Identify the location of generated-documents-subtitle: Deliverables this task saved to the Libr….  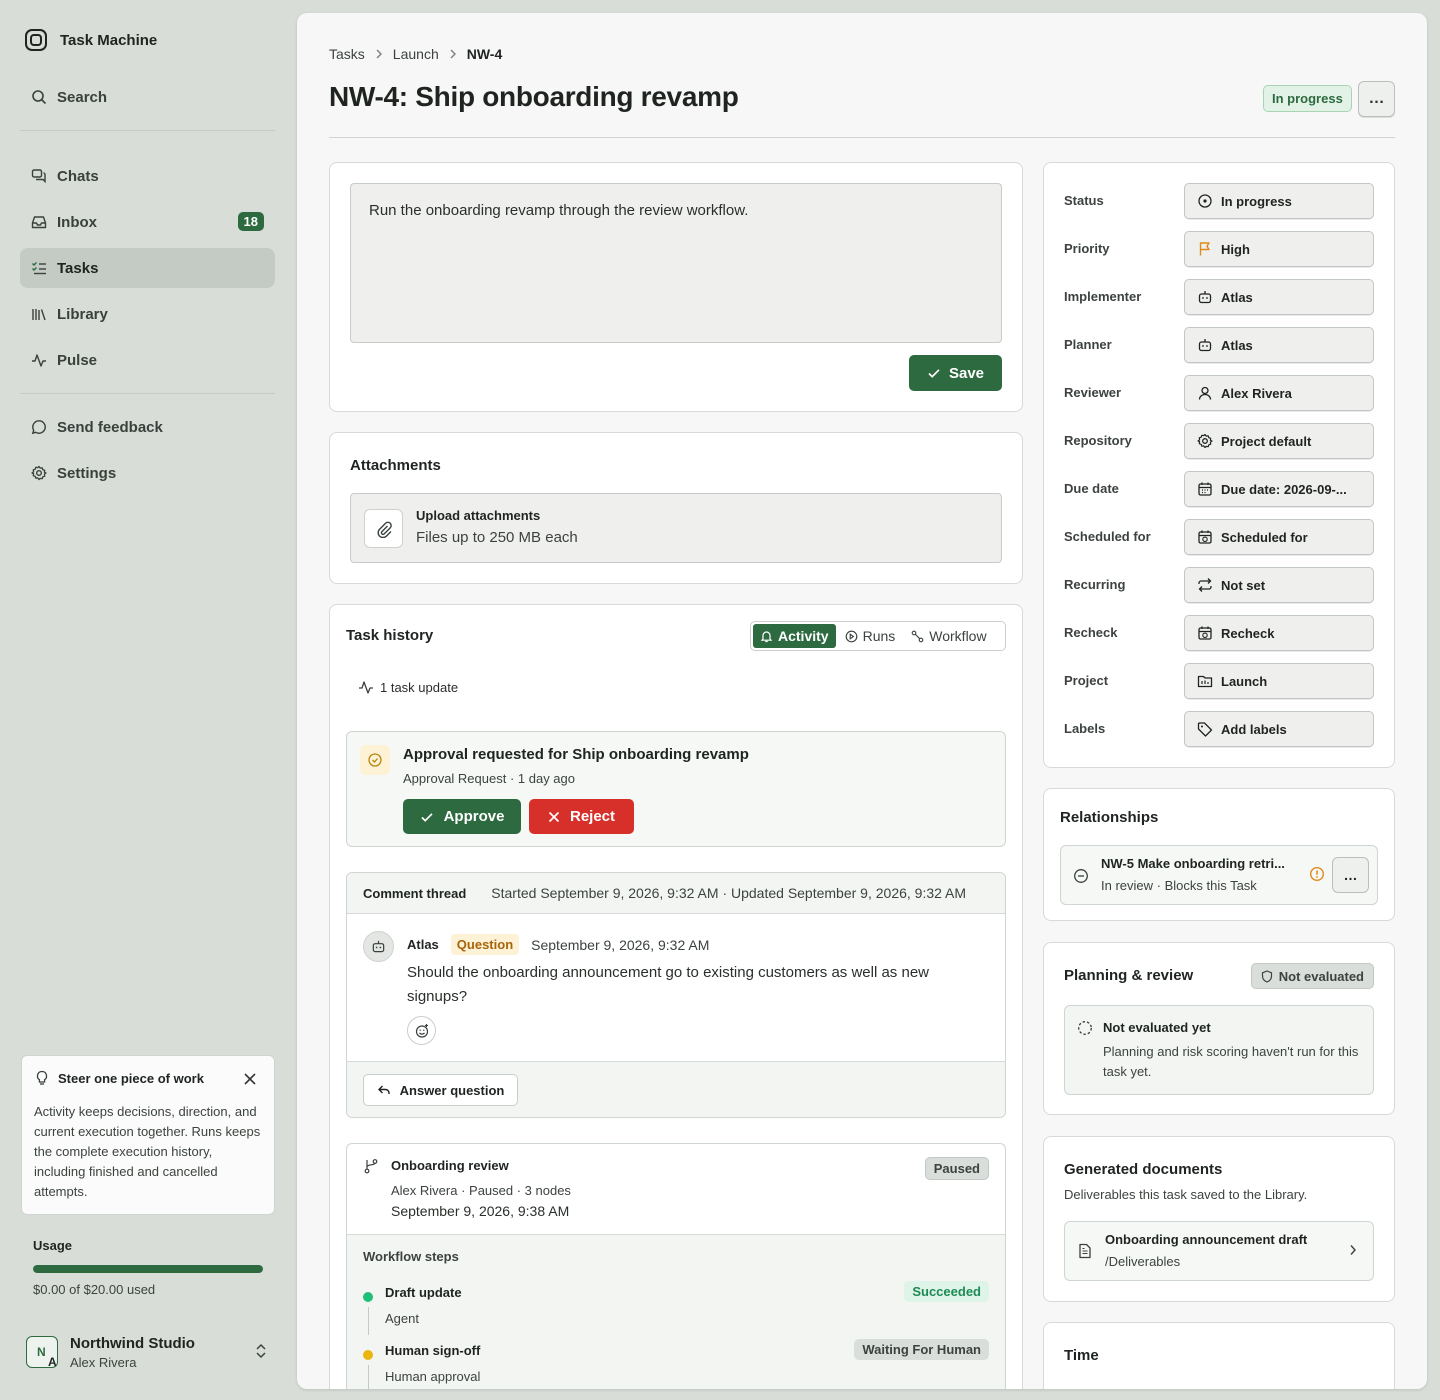
(1186, 1194).